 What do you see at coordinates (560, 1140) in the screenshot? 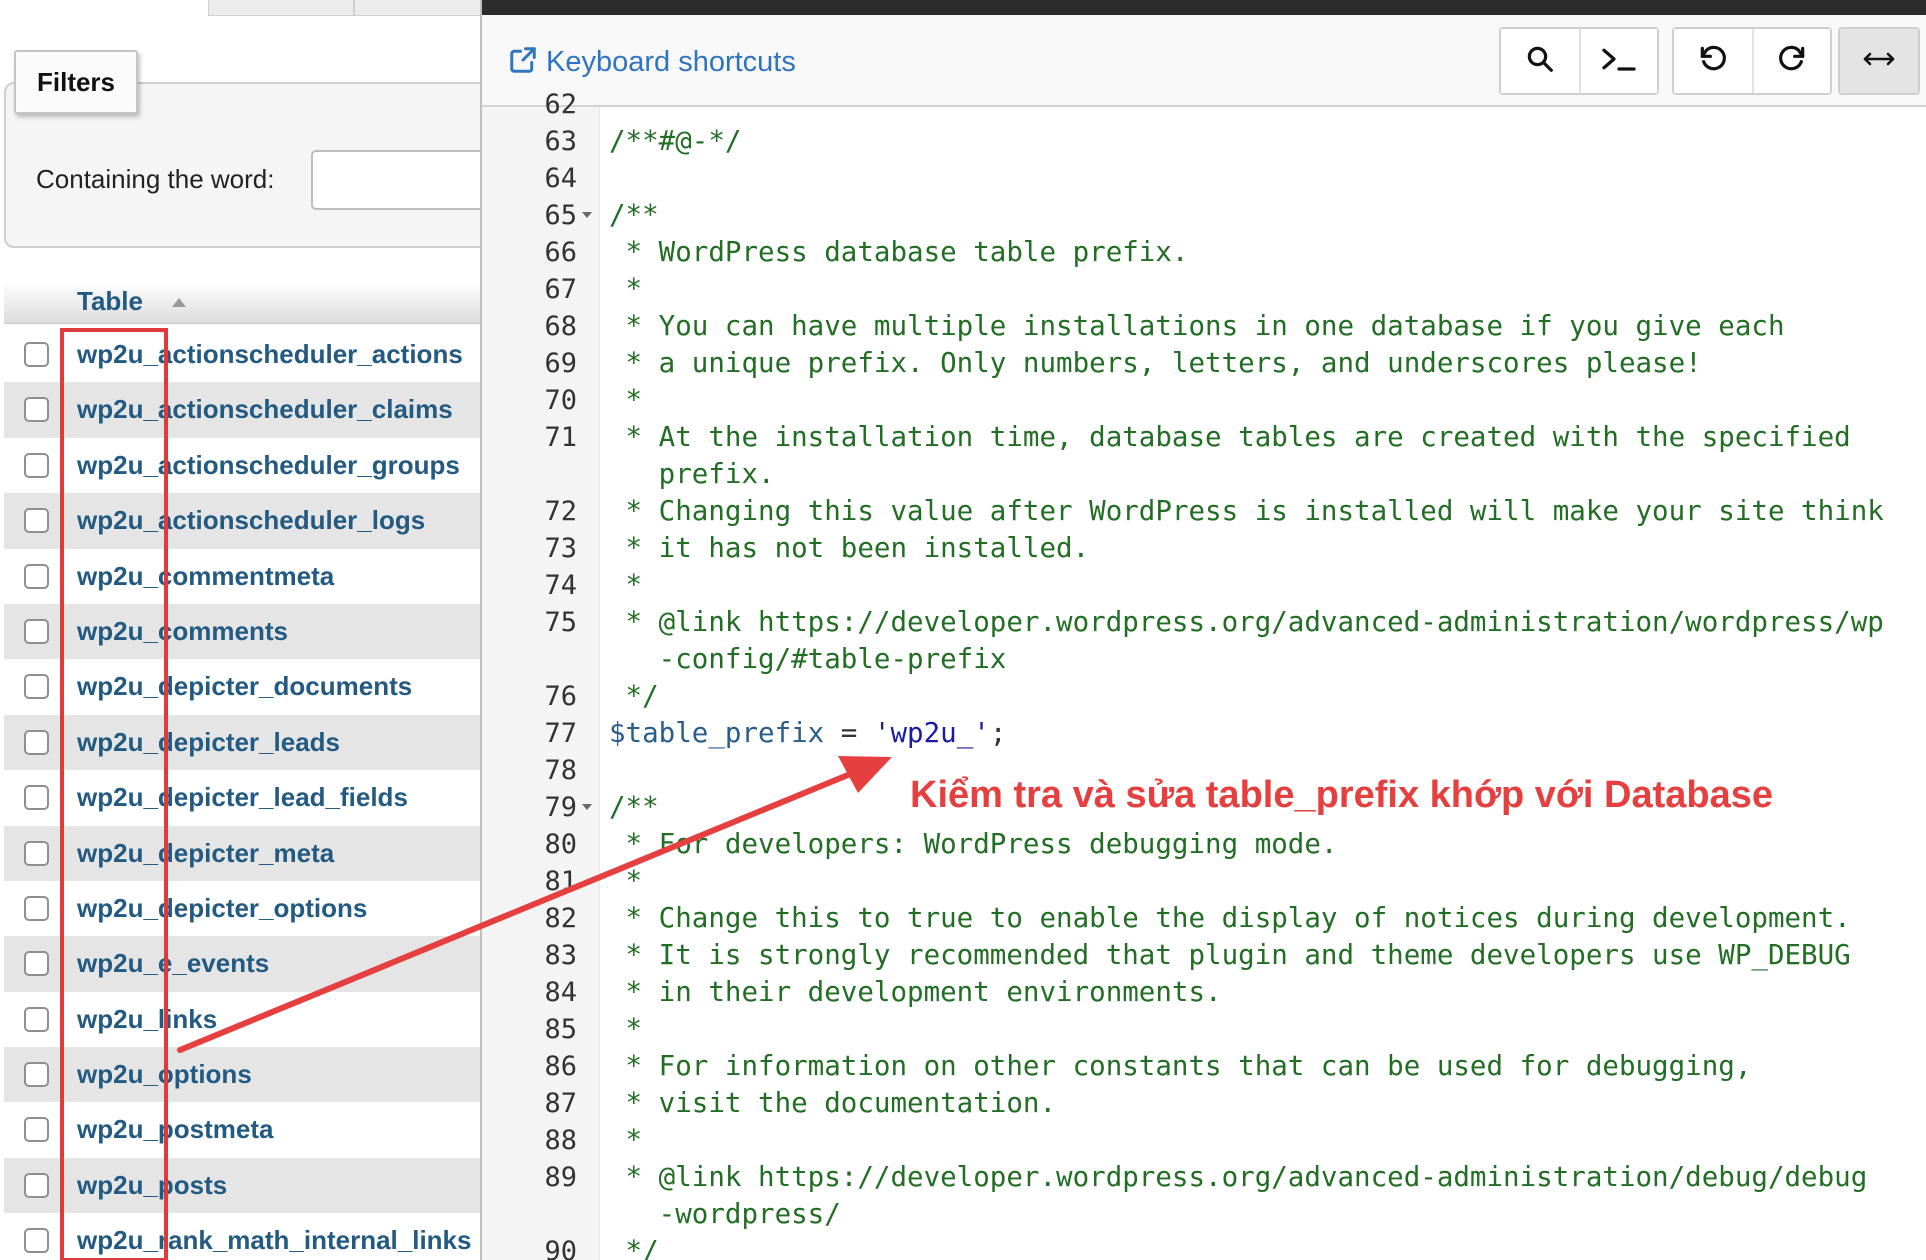
I see `line-number: 88` at bounding box center [560, 1140].